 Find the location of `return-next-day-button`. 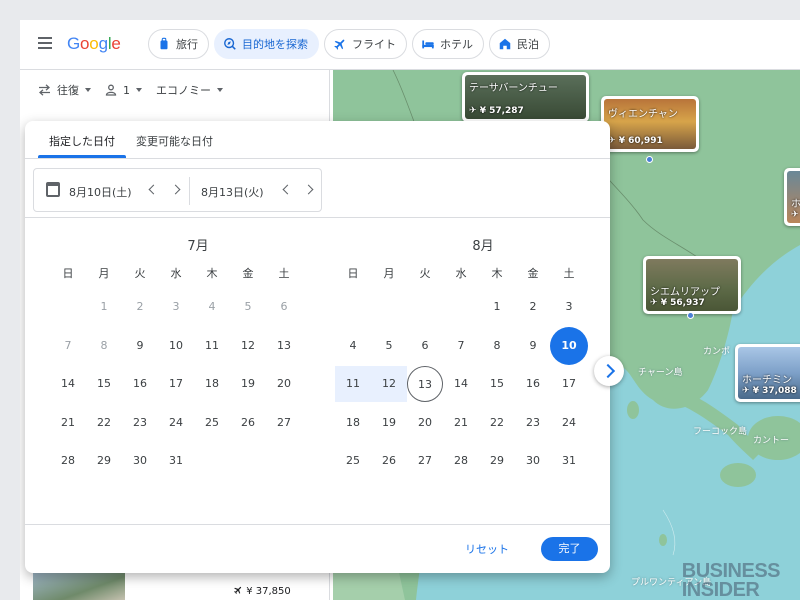

return-next-day-button is located at coordinates (310, 190).